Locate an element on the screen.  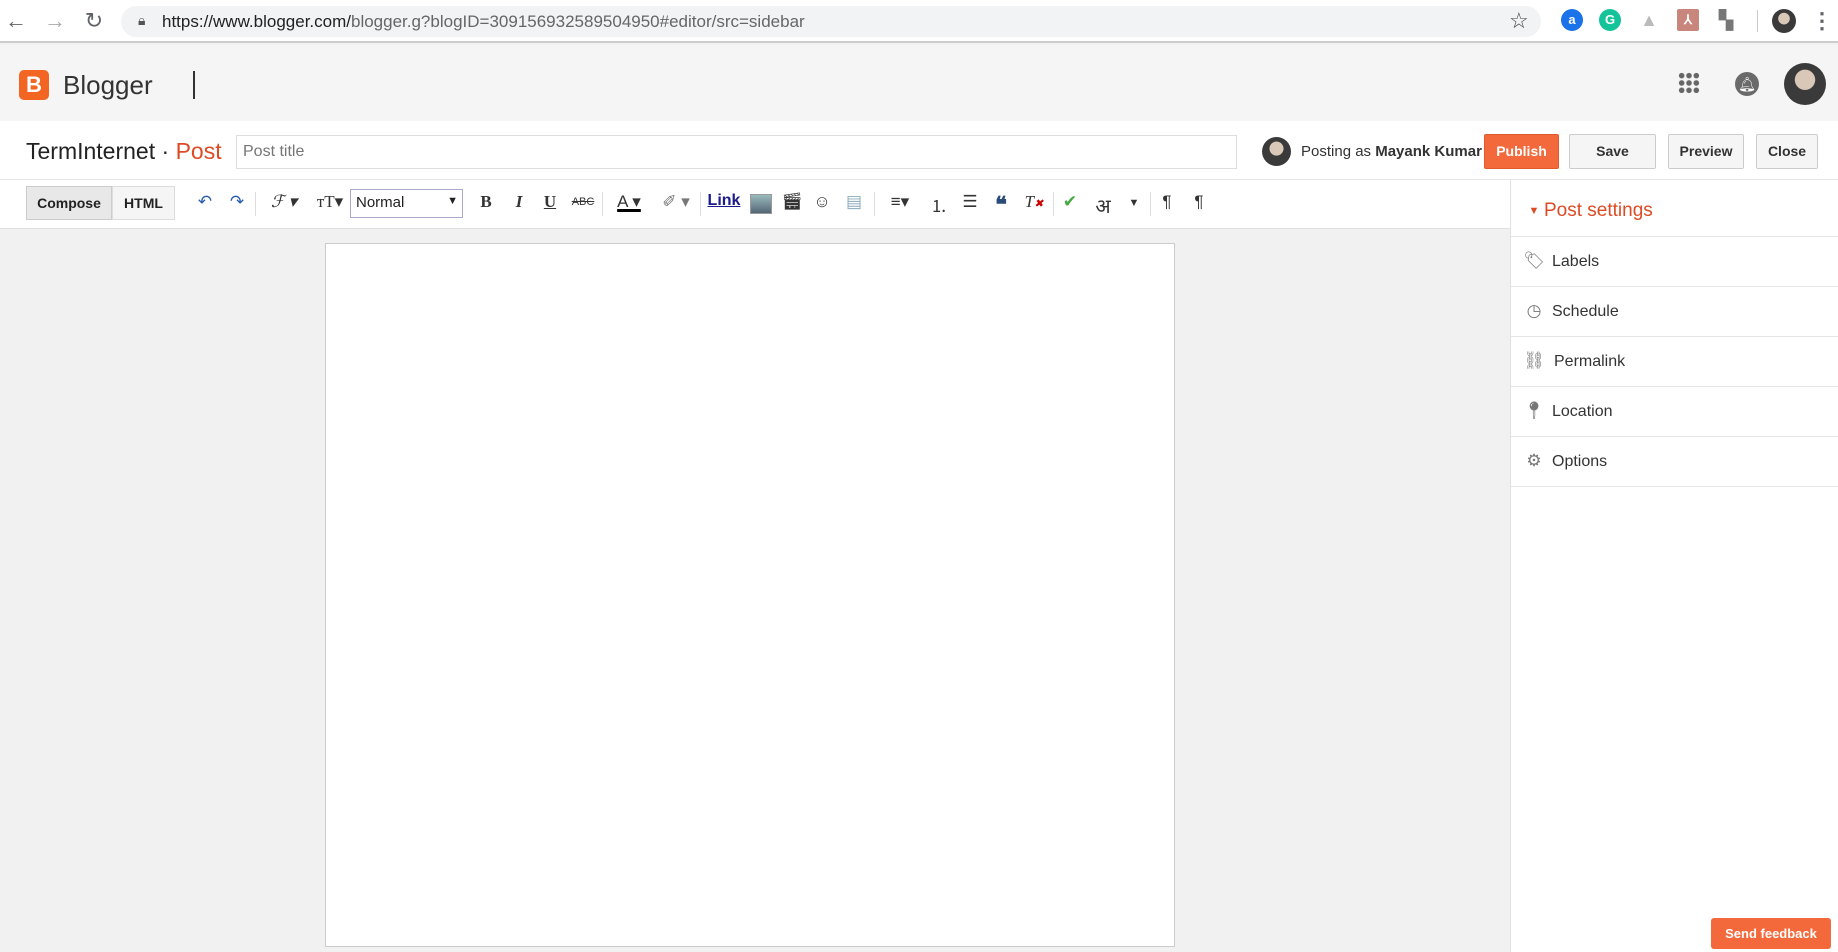
highlight-color-icon: ✐ ▾ is located at coordinates (676, 202).